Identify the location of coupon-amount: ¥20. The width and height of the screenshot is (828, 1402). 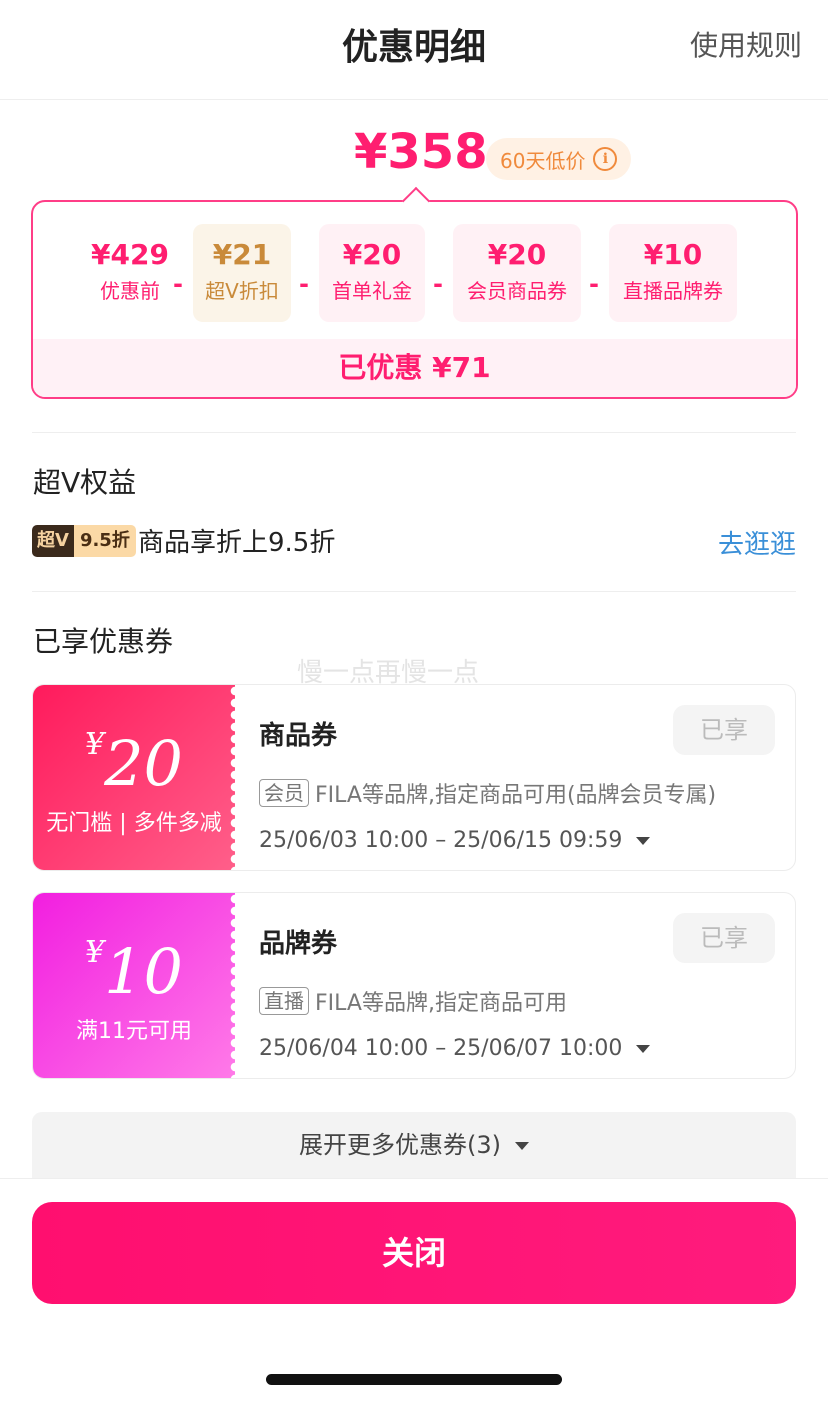
(134, 763).